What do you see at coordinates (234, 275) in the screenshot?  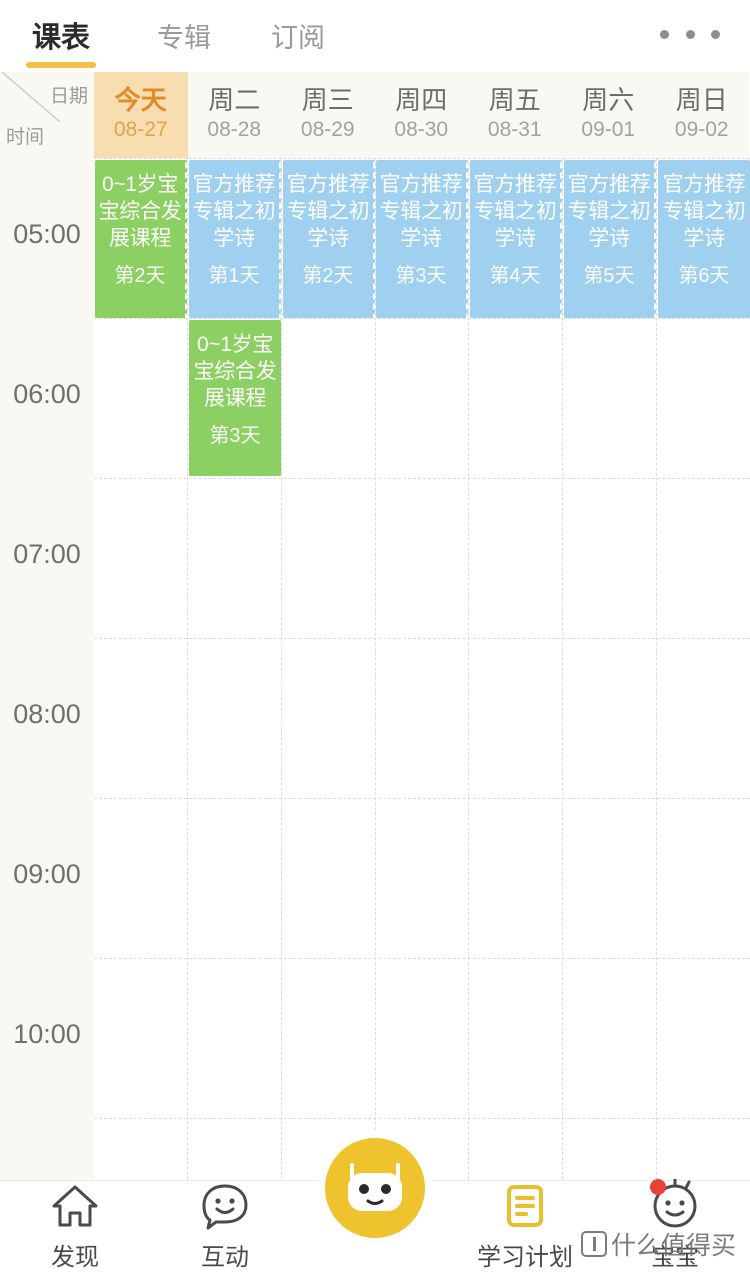 I see `event-day: 第1天` at bounding box center [234, 275].